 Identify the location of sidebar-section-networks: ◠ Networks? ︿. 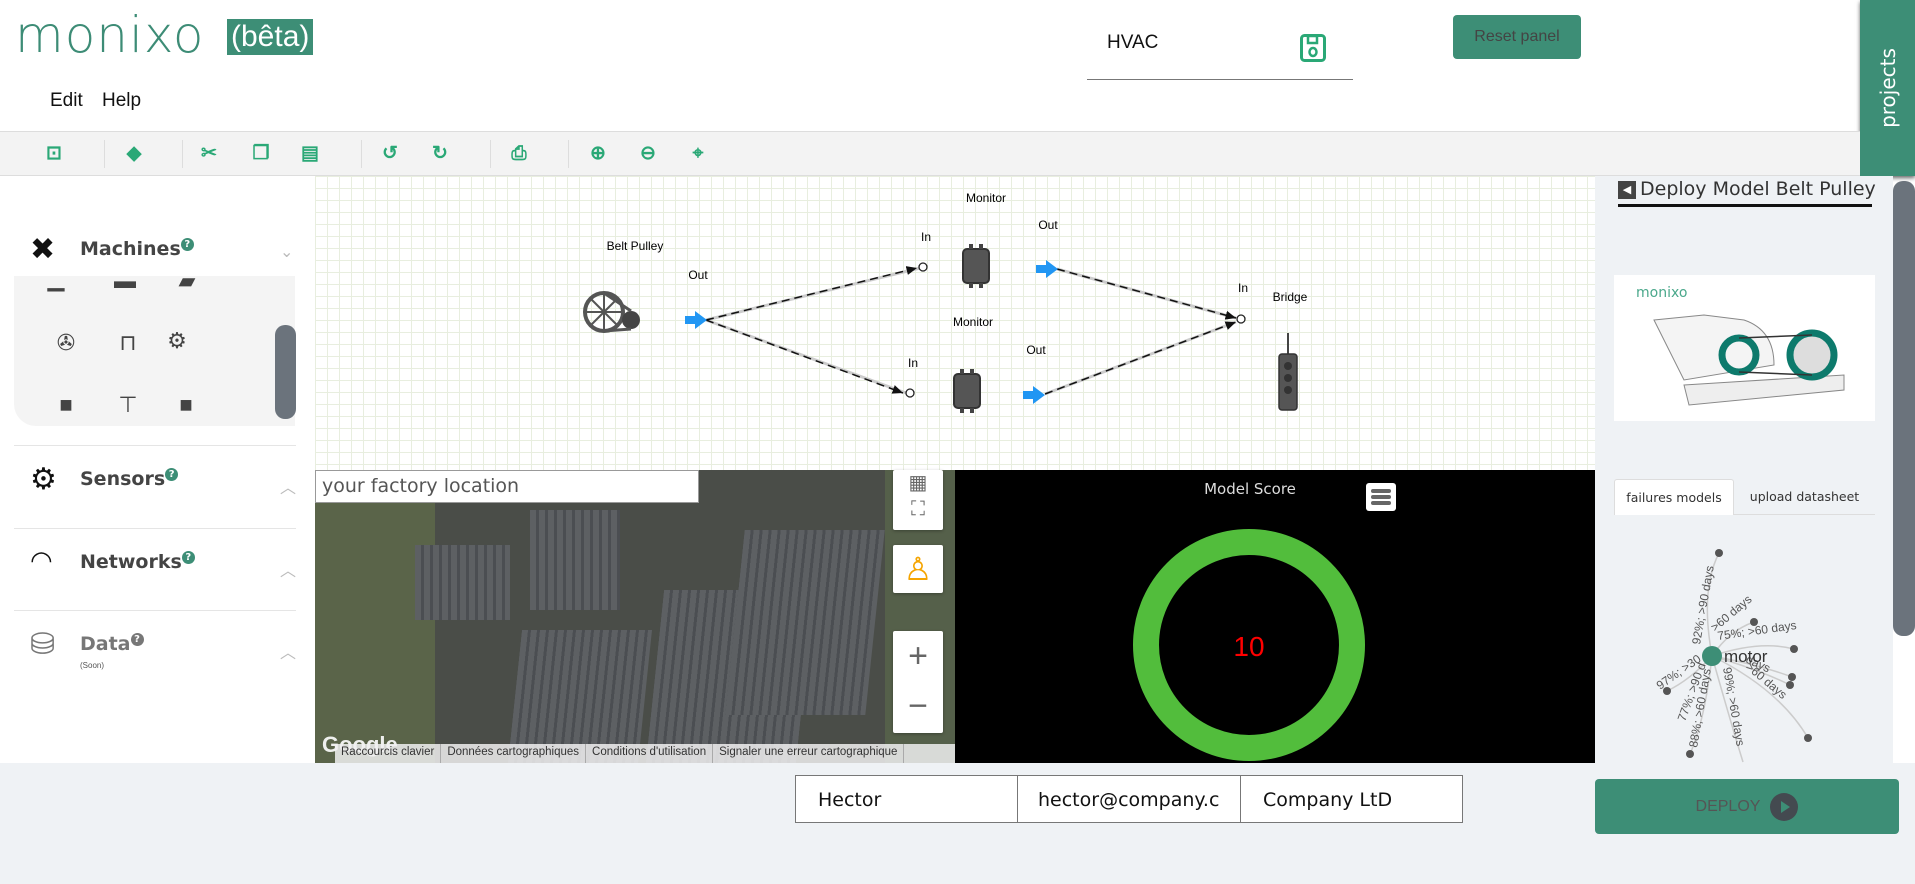
(155, 563).